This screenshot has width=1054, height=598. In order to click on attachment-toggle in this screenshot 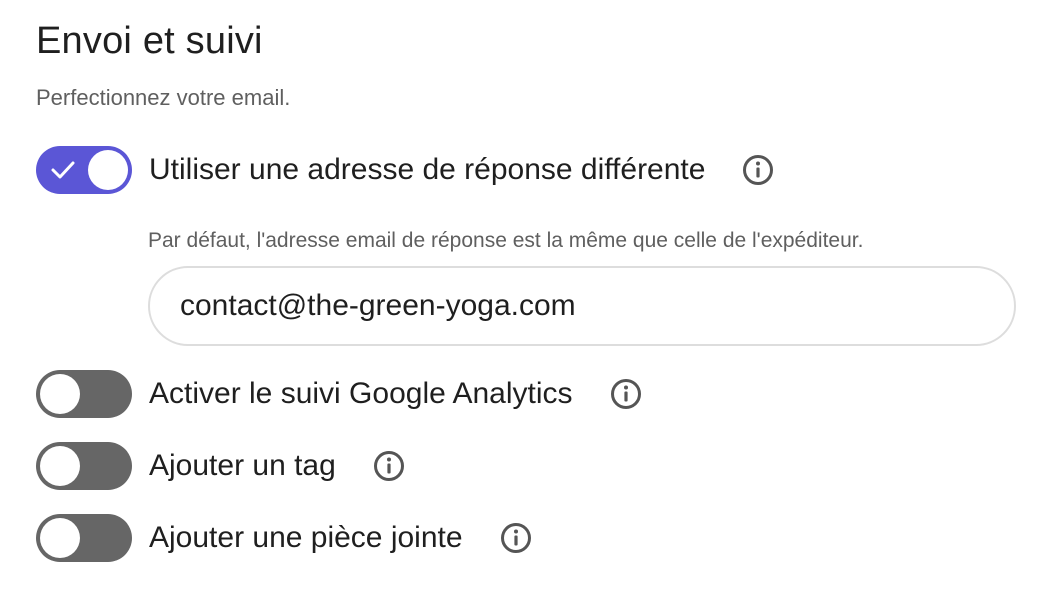, I will do `click(84, 538)`.